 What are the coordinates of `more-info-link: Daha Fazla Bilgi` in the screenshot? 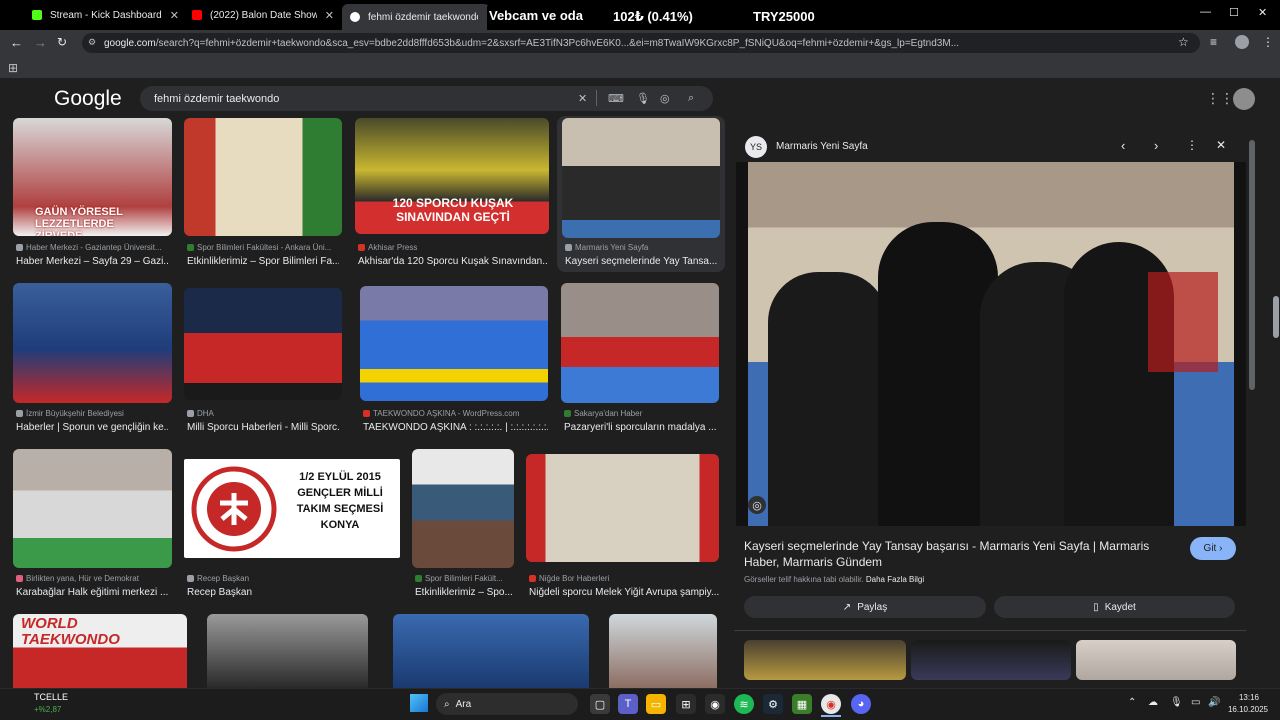 It's located at (895, 579).